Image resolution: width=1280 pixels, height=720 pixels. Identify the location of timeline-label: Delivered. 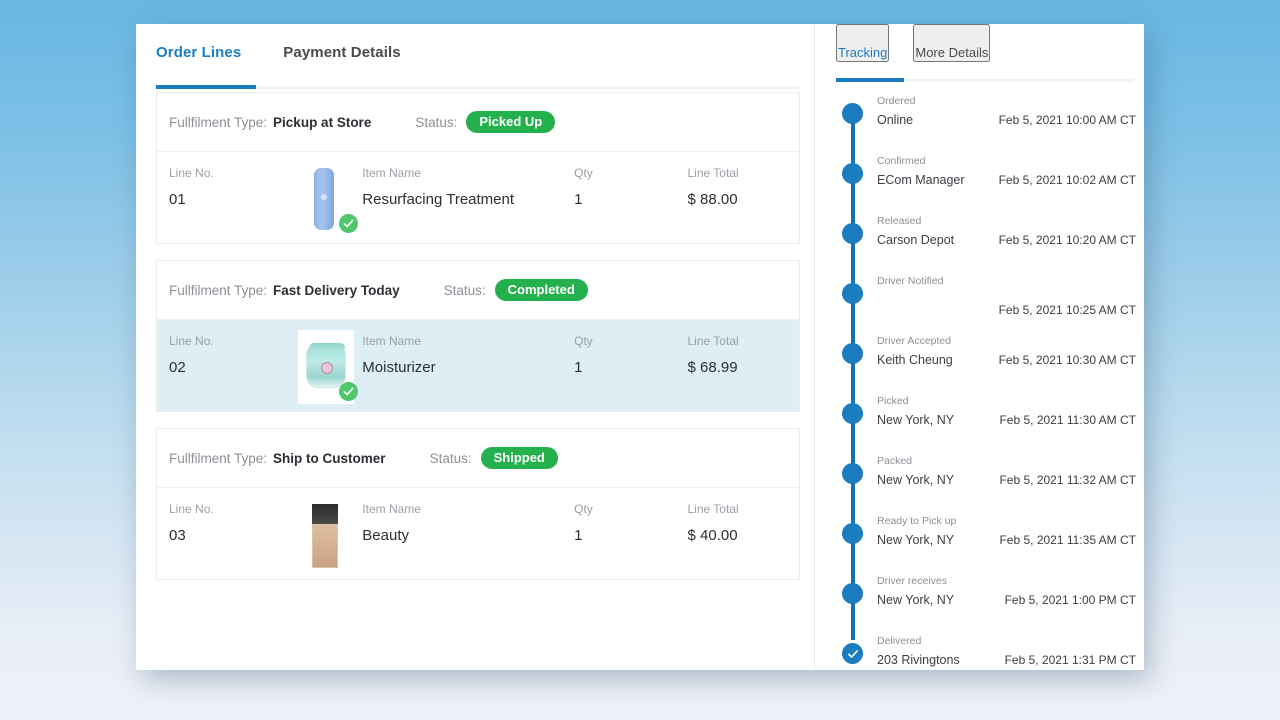
(1010, 641).